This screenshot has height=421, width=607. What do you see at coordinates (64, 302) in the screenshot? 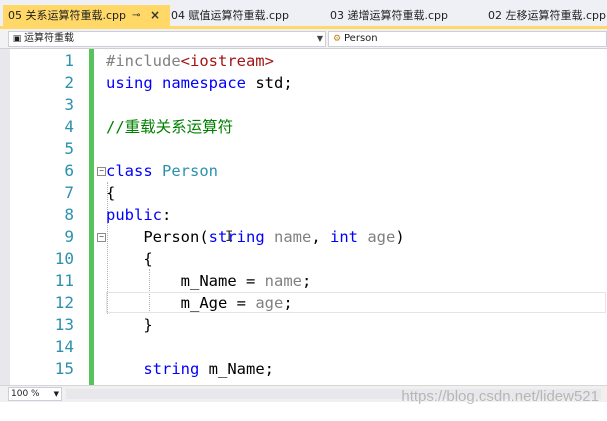
I see `line-number: 12` at bounding box center [64, 302].